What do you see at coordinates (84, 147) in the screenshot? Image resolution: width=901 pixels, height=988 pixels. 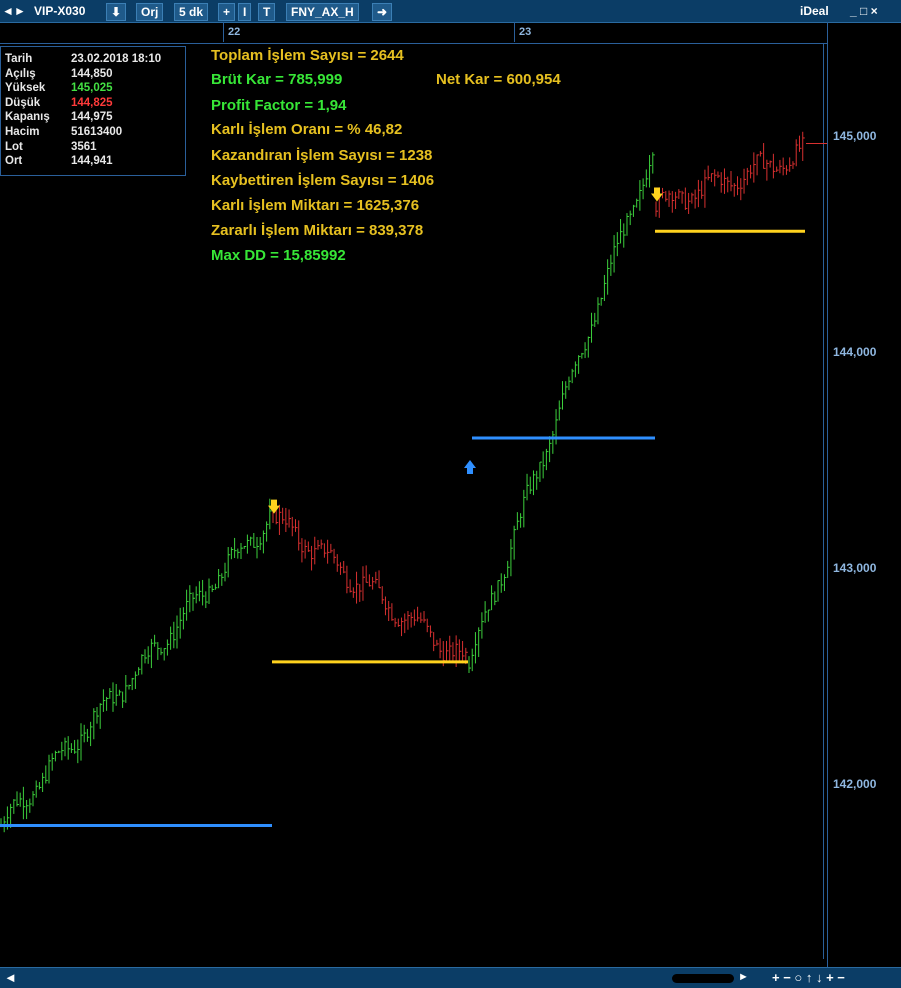 I see `info-value: 3561` at bounding box center [84, 147].